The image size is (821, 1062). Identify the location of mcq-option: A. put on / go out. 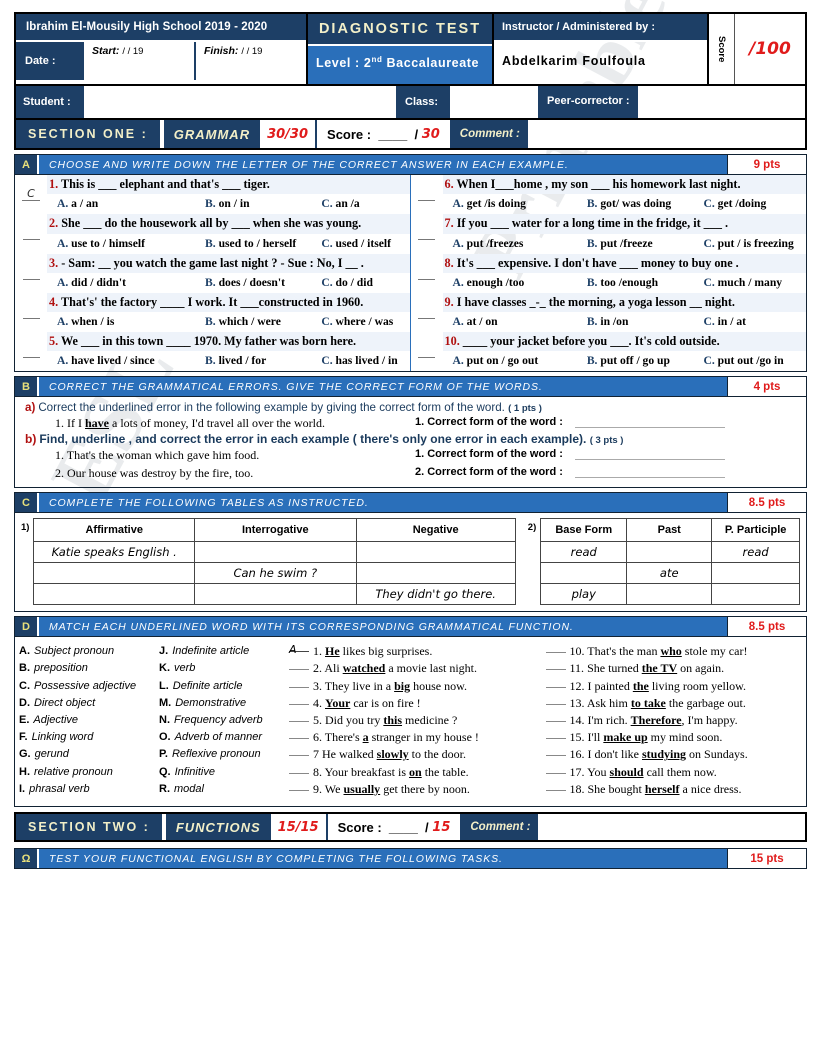
(520, 360).